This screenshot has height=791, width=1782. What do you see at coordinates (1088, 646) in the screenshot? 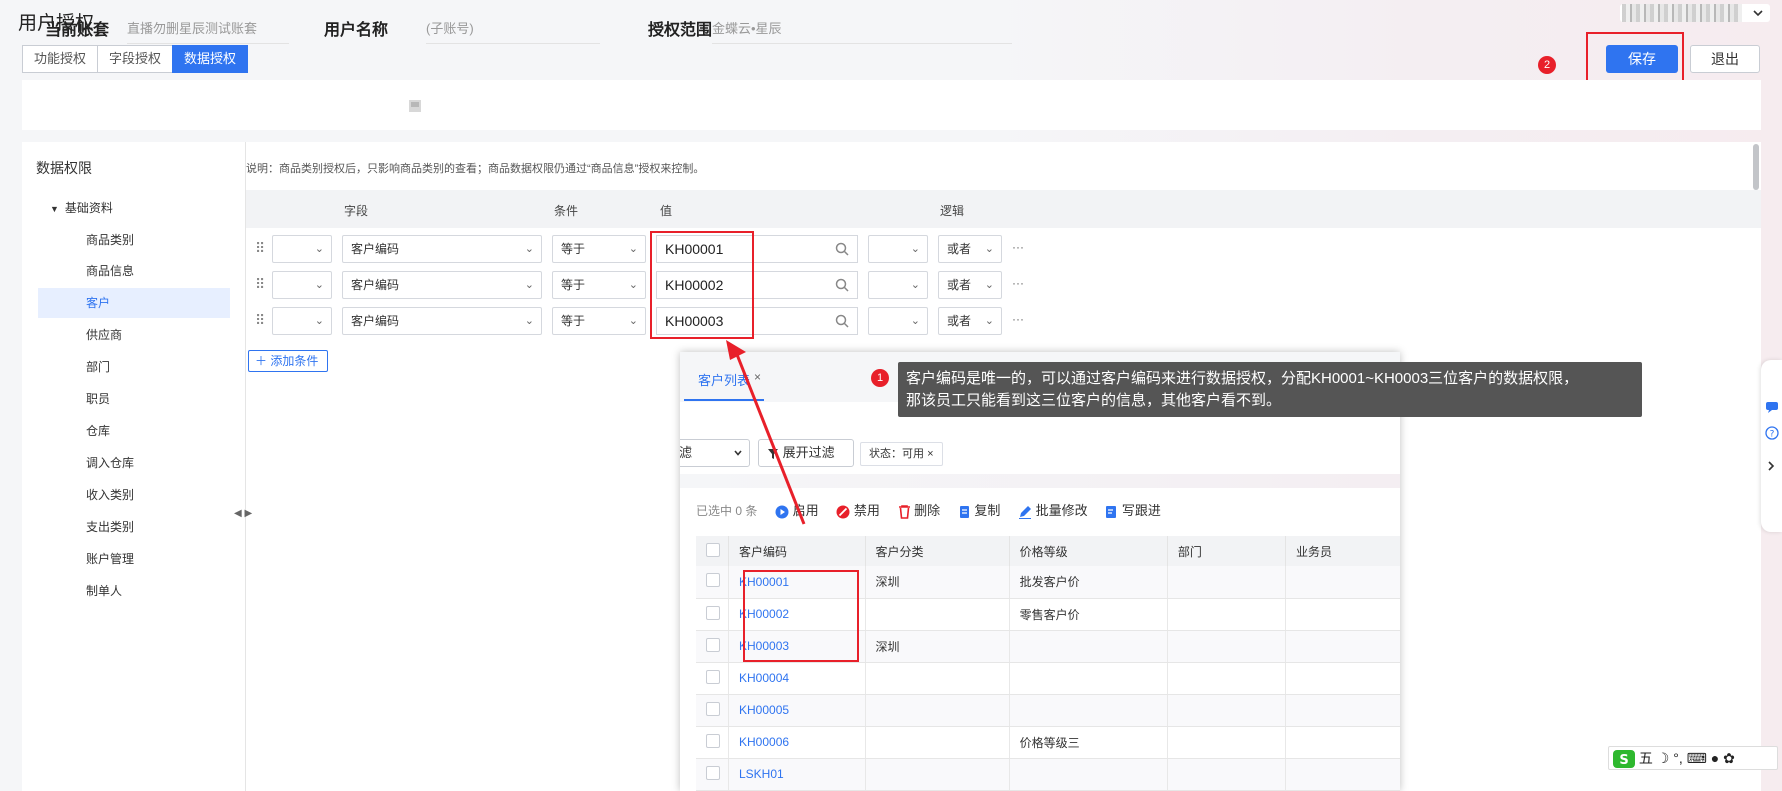
I see `price-level-cell` at bounding box center [1088, 646].